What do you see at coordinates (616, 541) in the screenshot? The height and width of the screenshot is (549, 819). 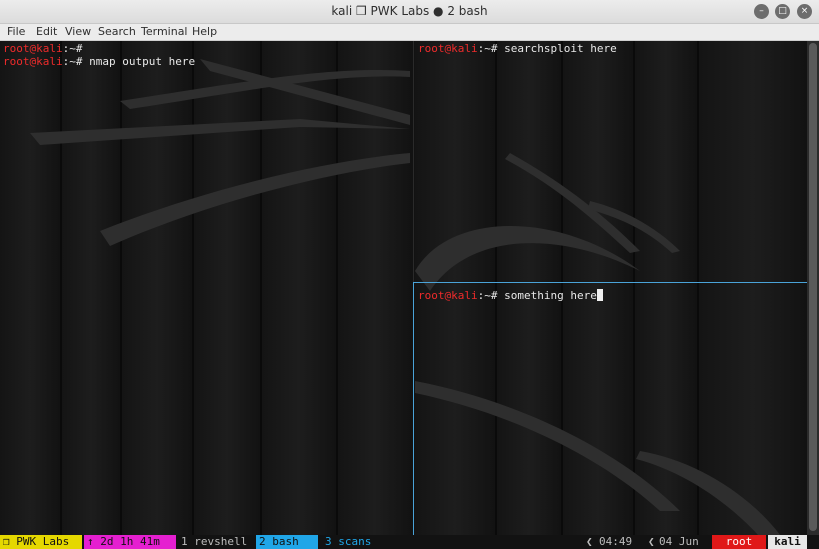 I see `status-time: 04:49` at bounding box center [616, 541].